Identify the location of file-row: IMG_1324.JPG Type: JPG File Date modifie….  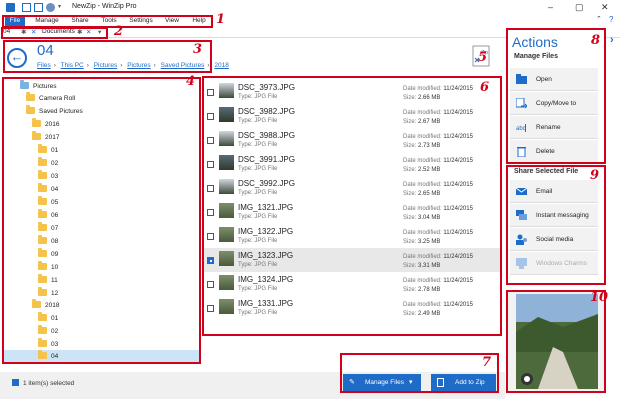
(352, 284).